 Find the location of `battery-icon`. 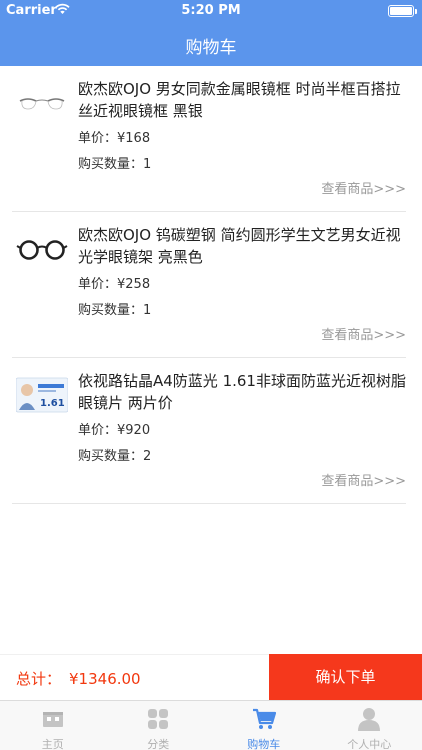

battery-icon is located at coordinates (402, 11).